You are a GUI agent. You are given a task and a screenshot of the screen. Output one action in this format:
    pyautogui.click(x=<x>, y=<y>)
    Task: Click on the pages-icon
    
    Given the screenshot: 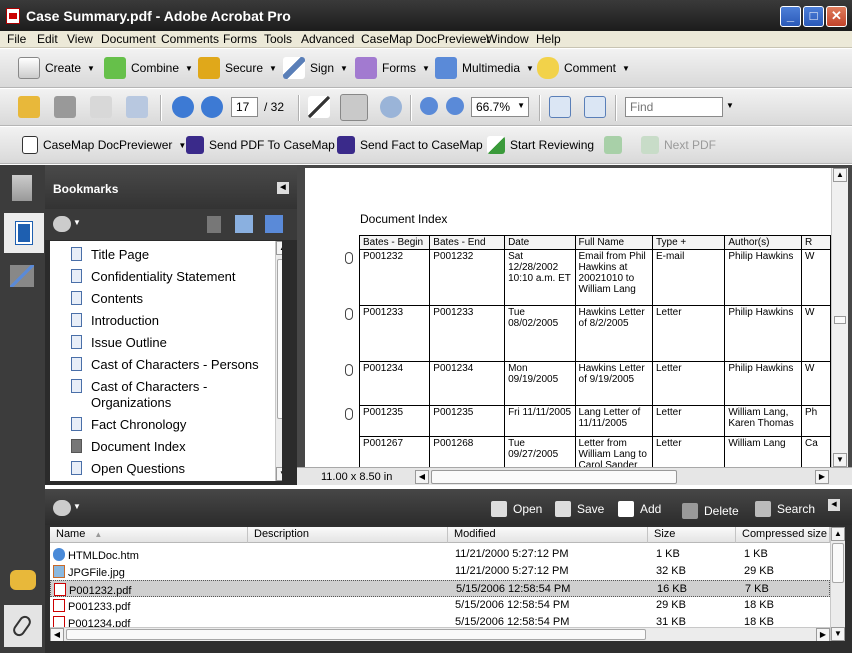 What is the action you would take?
    pyautogui.click(x=22, y=188)
    